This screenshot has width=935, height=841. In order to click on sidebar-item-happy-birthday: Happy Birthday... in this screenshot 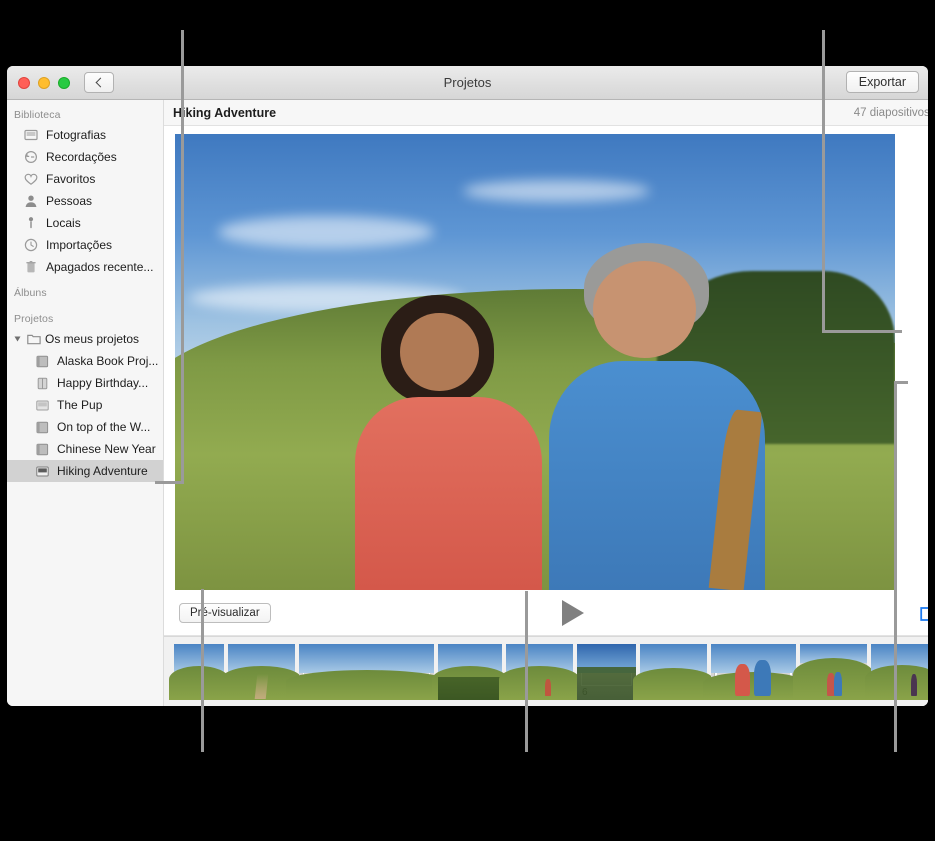, I will do `click(85, 383)`.